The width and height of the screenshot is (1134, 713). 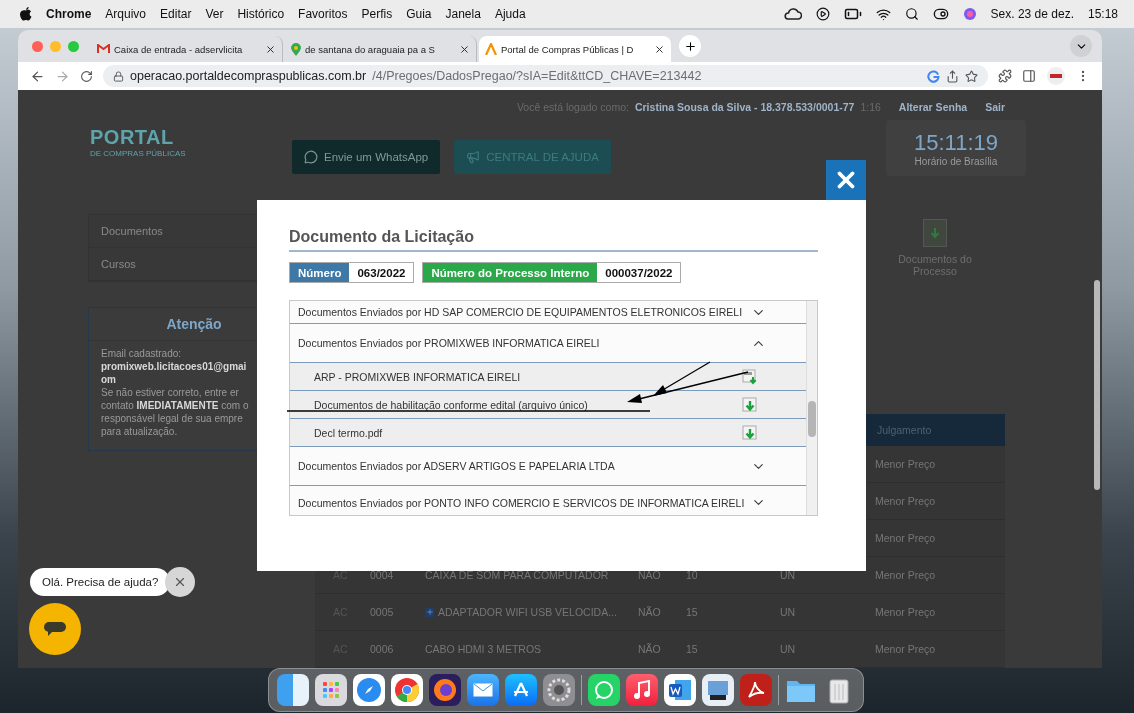 What do you see at coordinates (1081, 46) in the screenshot?
I see `tab-search-button` at bounding box center [1081, 46].